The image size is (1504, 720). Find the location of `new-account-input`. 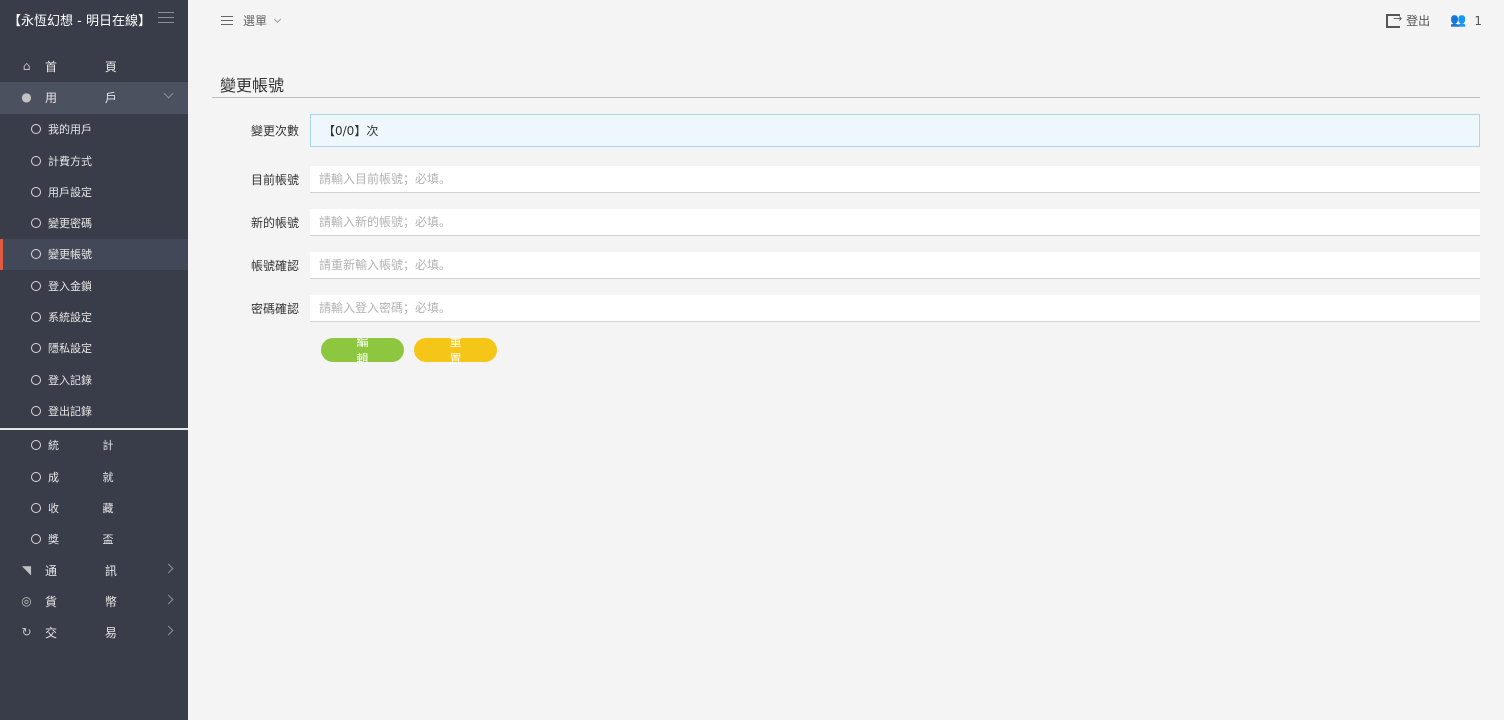

new-account-input is located at coordinates (895, 222).